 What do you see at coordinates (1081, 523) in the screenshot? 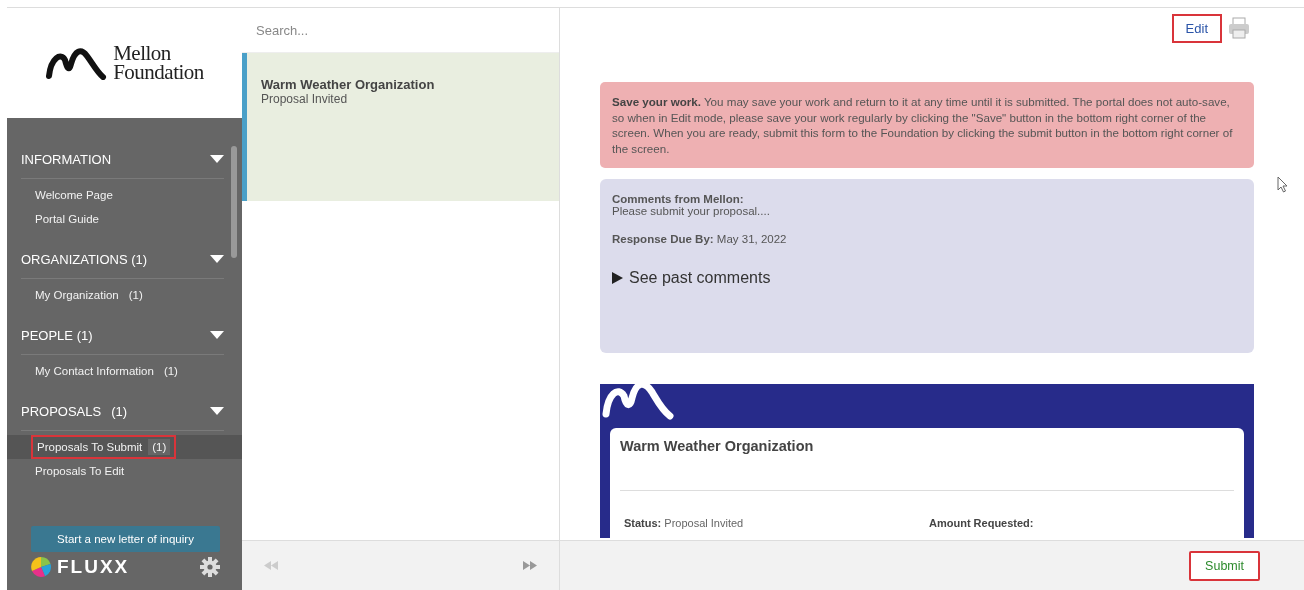
I see `form-field: Amount Requested:` at bounding box center [1081, 523].